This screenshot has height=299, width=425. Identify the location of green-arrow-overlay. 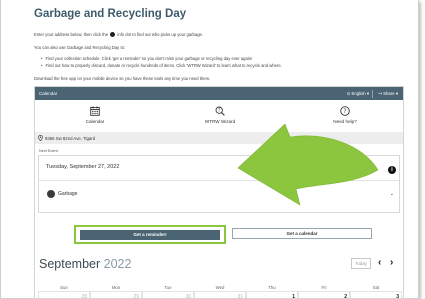
(308, 164).